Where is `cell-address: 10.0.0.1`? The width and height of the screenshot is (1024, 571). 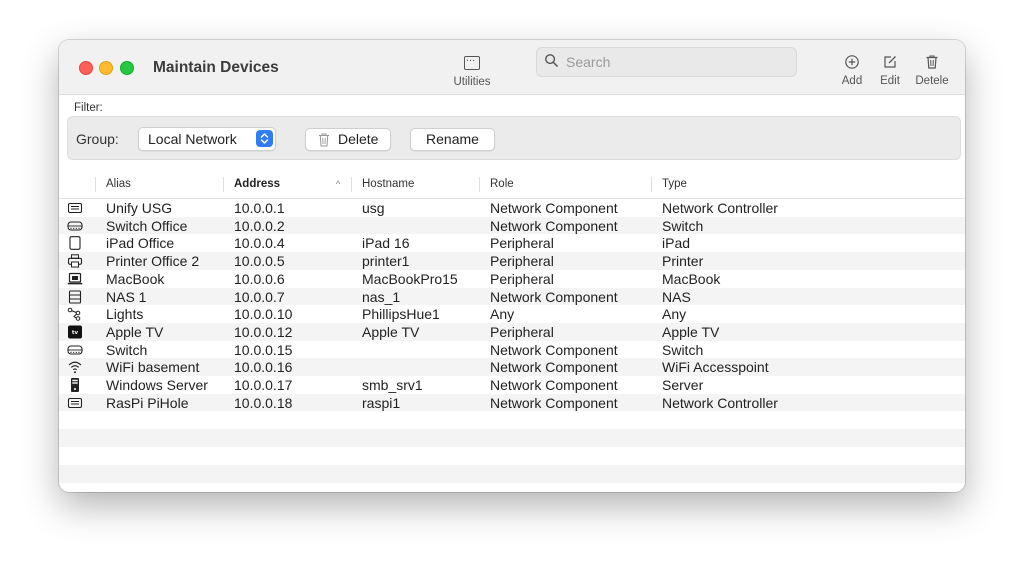 cell-address: 10.0.0.1 is located at coordinates (259, 208).